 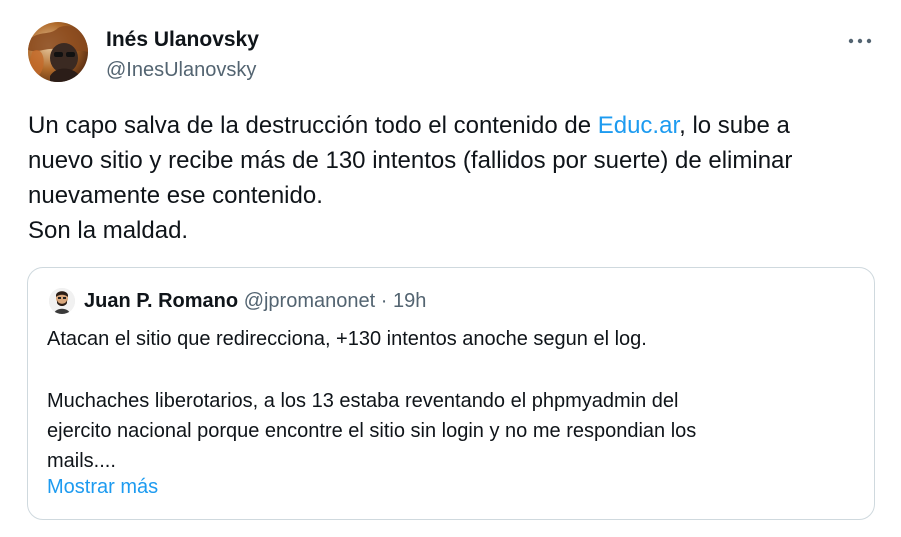 I want to click on tweet-text-segment: , lo sube a, so click(x=734, y=125).